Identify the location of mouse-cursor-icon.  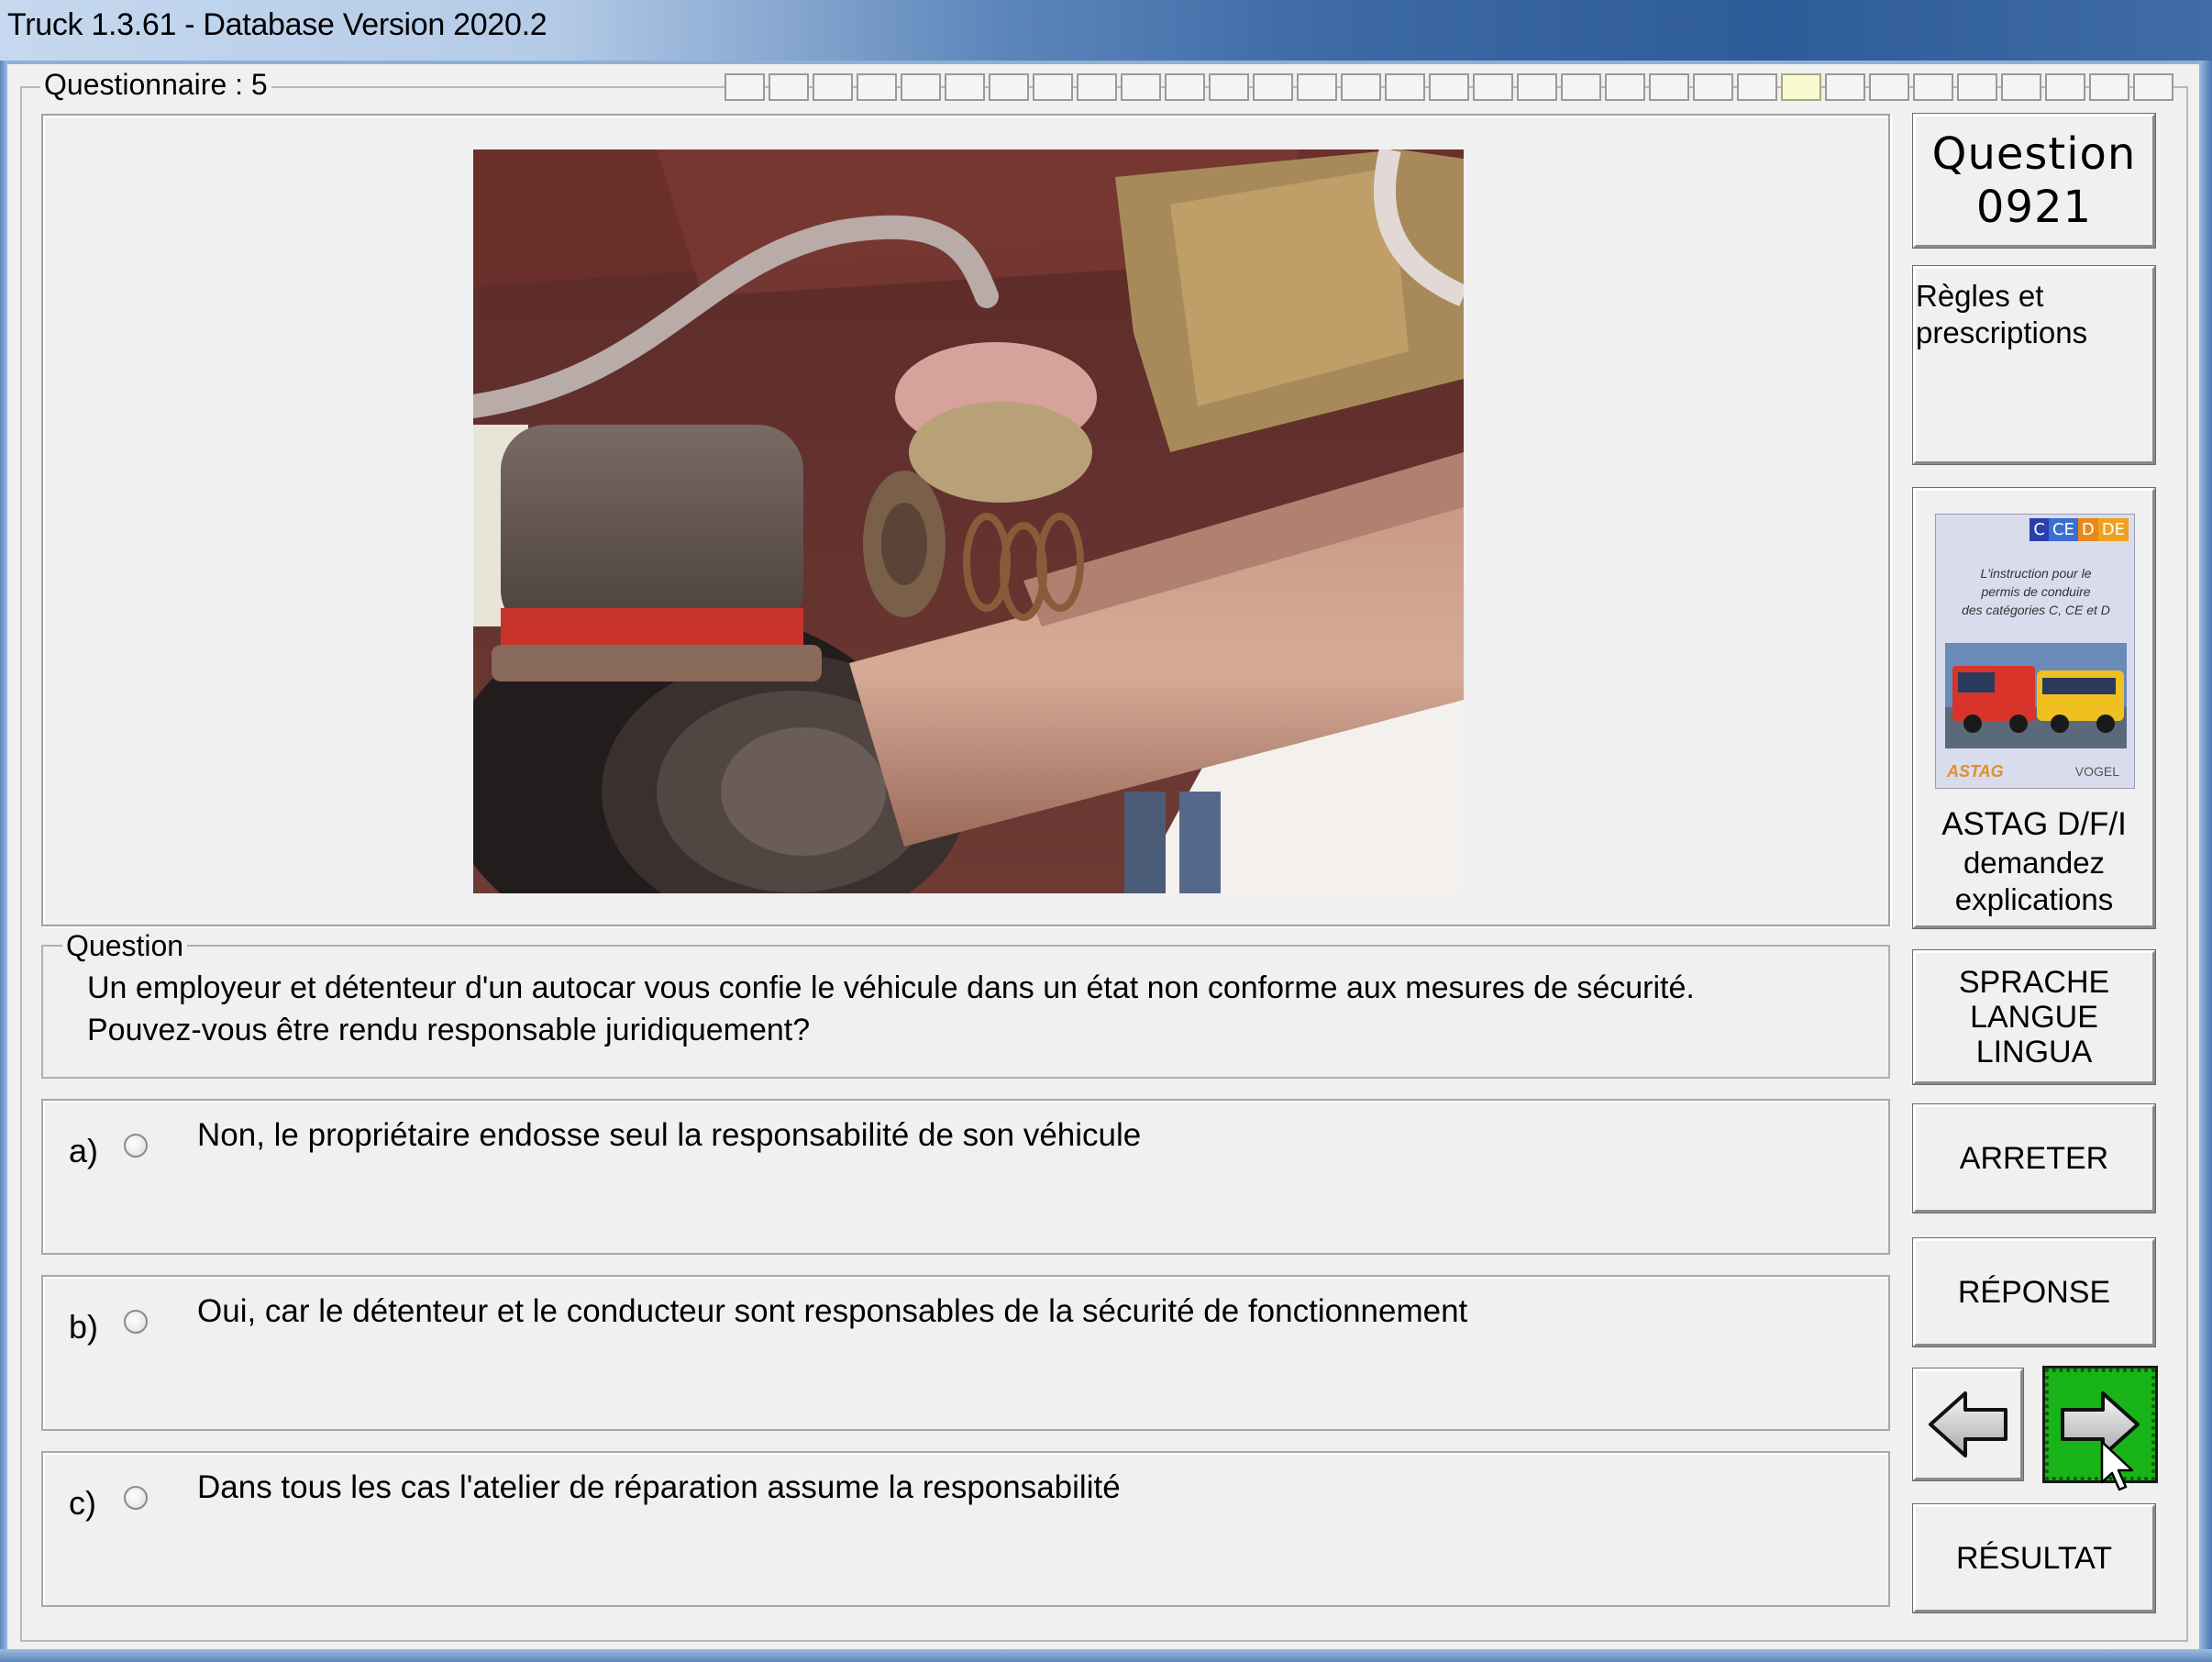
(2117, 1465).